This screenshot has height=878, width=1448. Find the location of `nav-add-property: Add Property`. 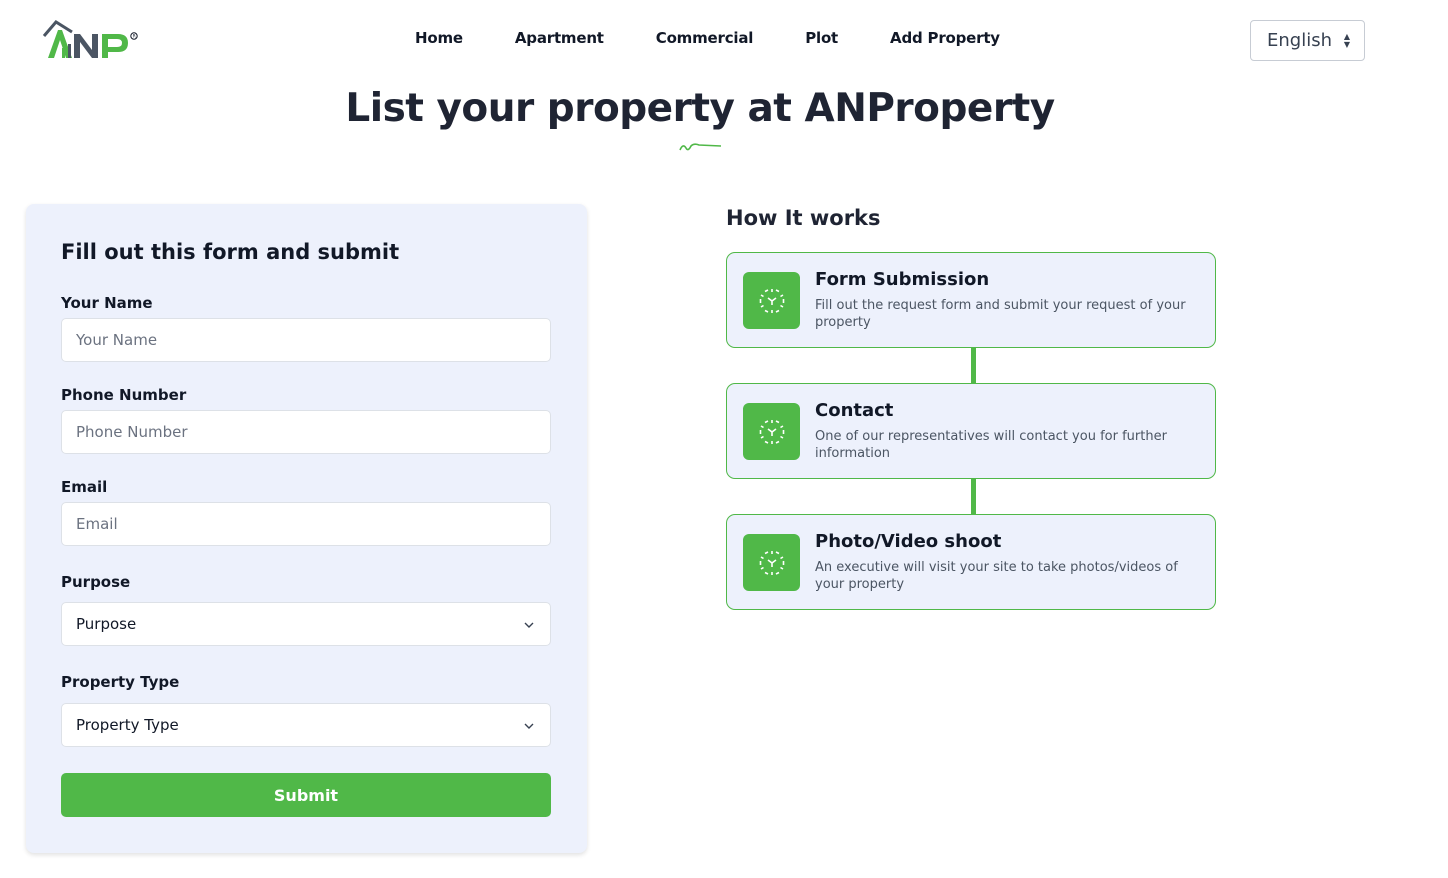

nav-add-property: Add Property is located at coordinates (945, 38).